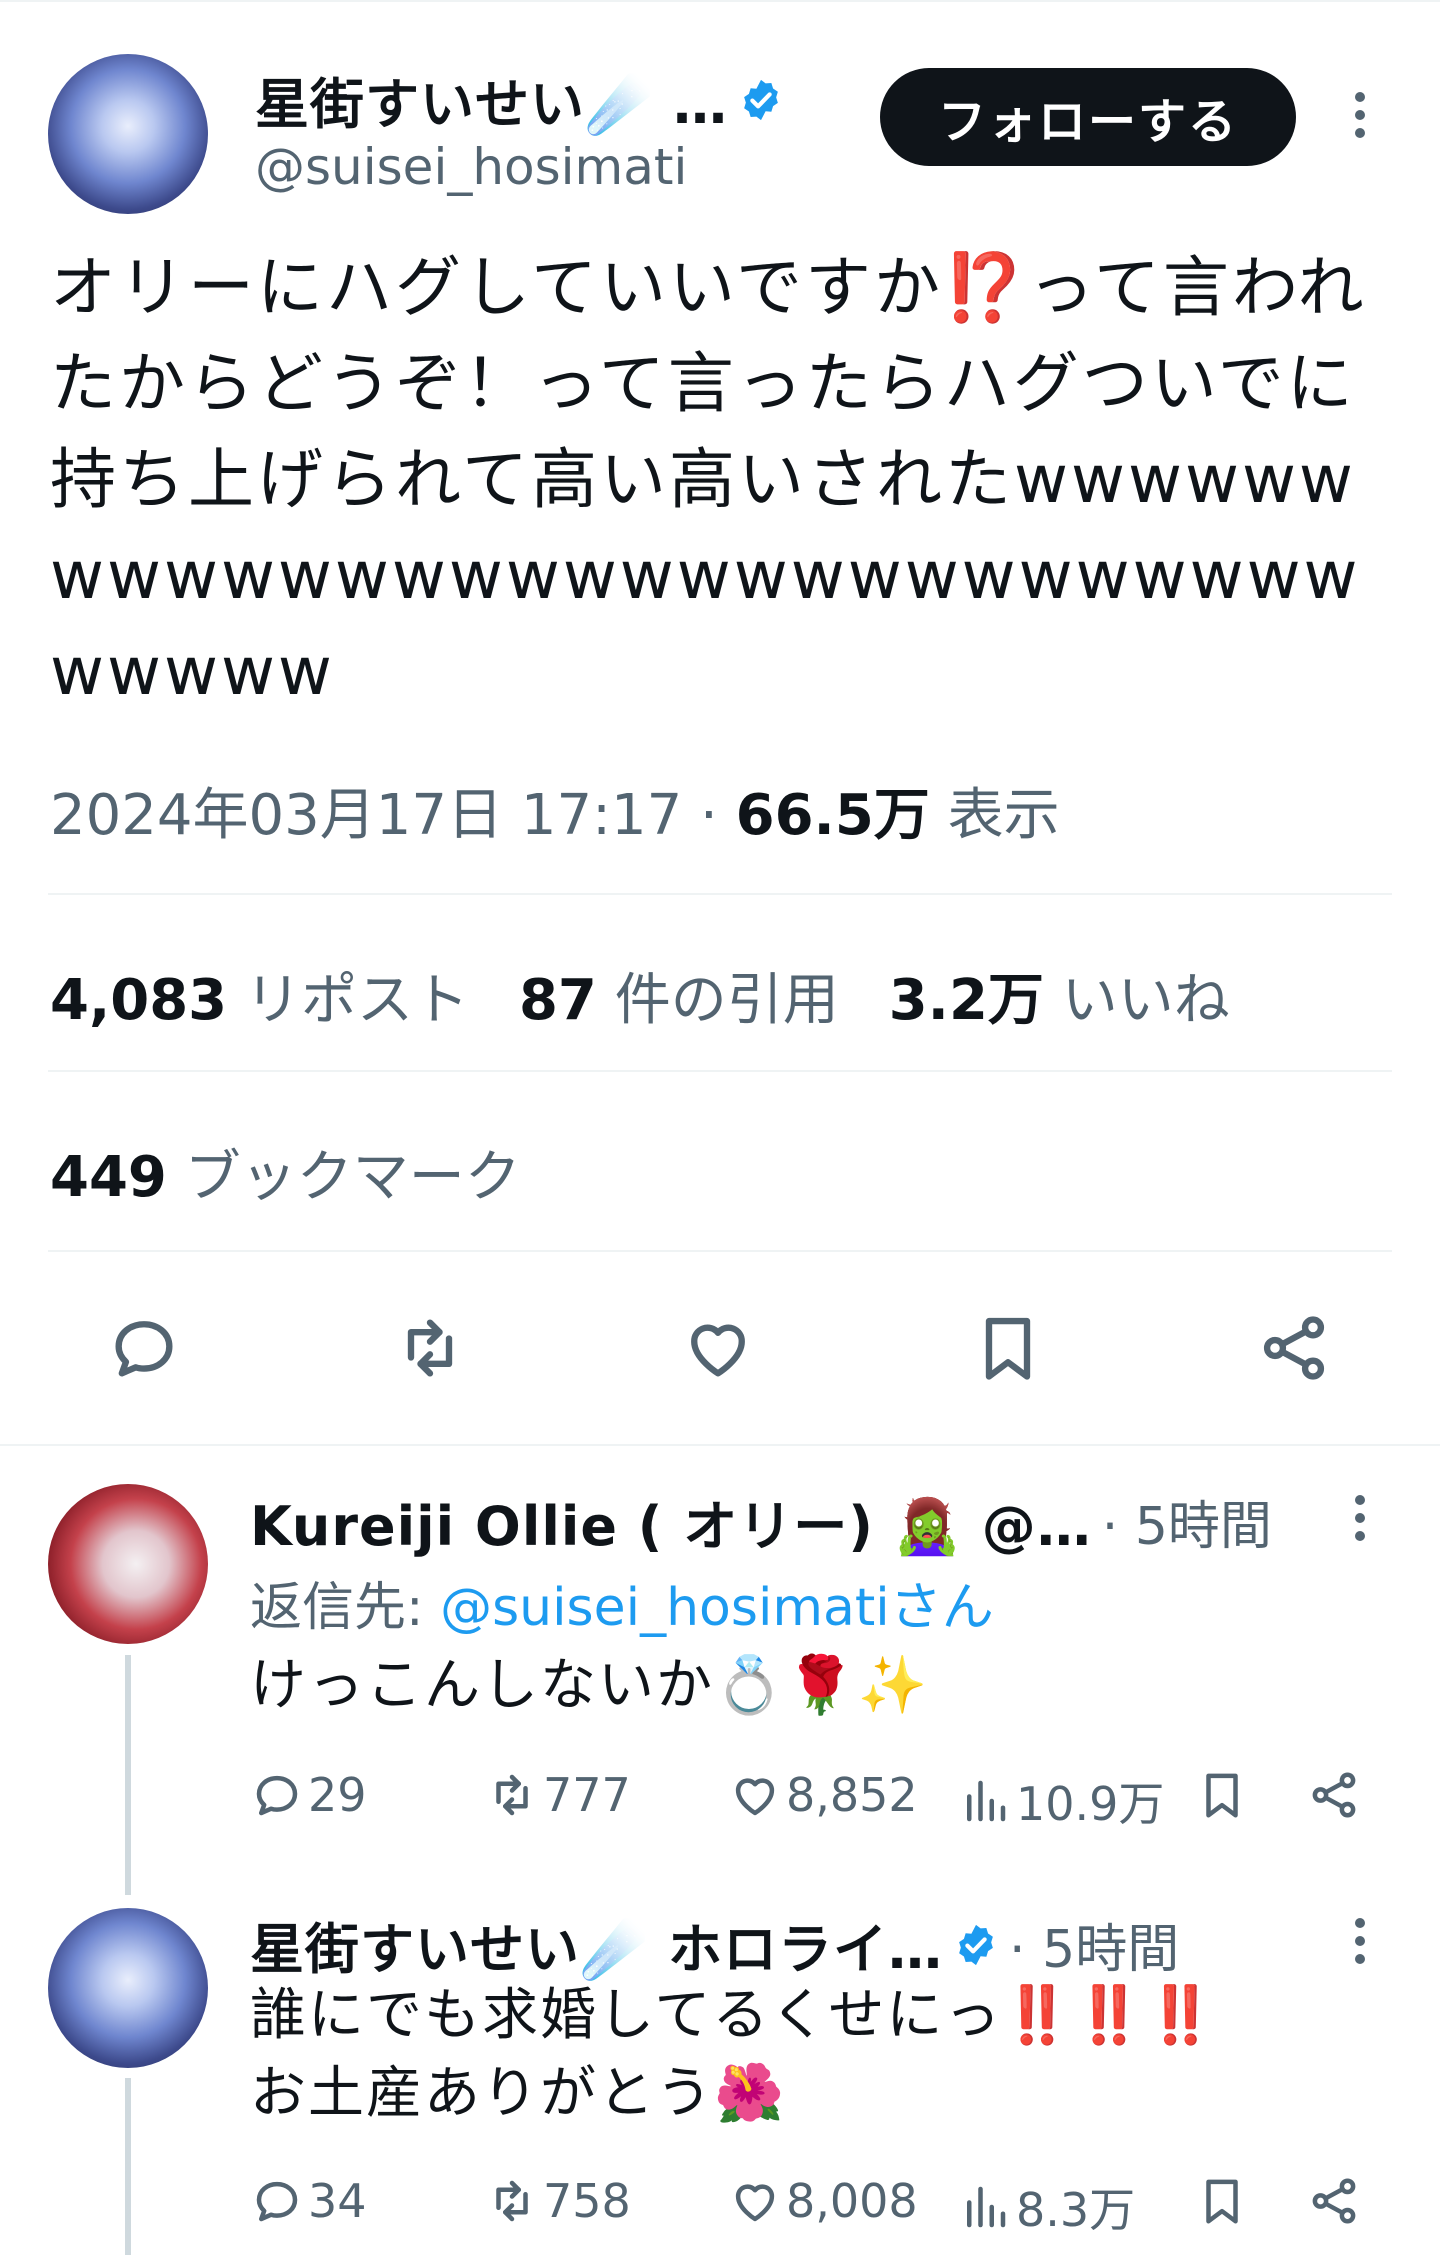 Image resolution: width=1440 pixels, height=2255 pixels. I want to click on reply-replies: 29, so click(308, 1795).